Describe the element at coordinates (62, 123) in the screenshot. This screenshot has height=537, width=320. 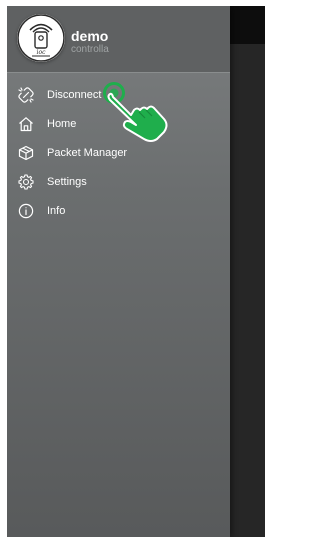
I see `menu-label-home: Home` at that location.